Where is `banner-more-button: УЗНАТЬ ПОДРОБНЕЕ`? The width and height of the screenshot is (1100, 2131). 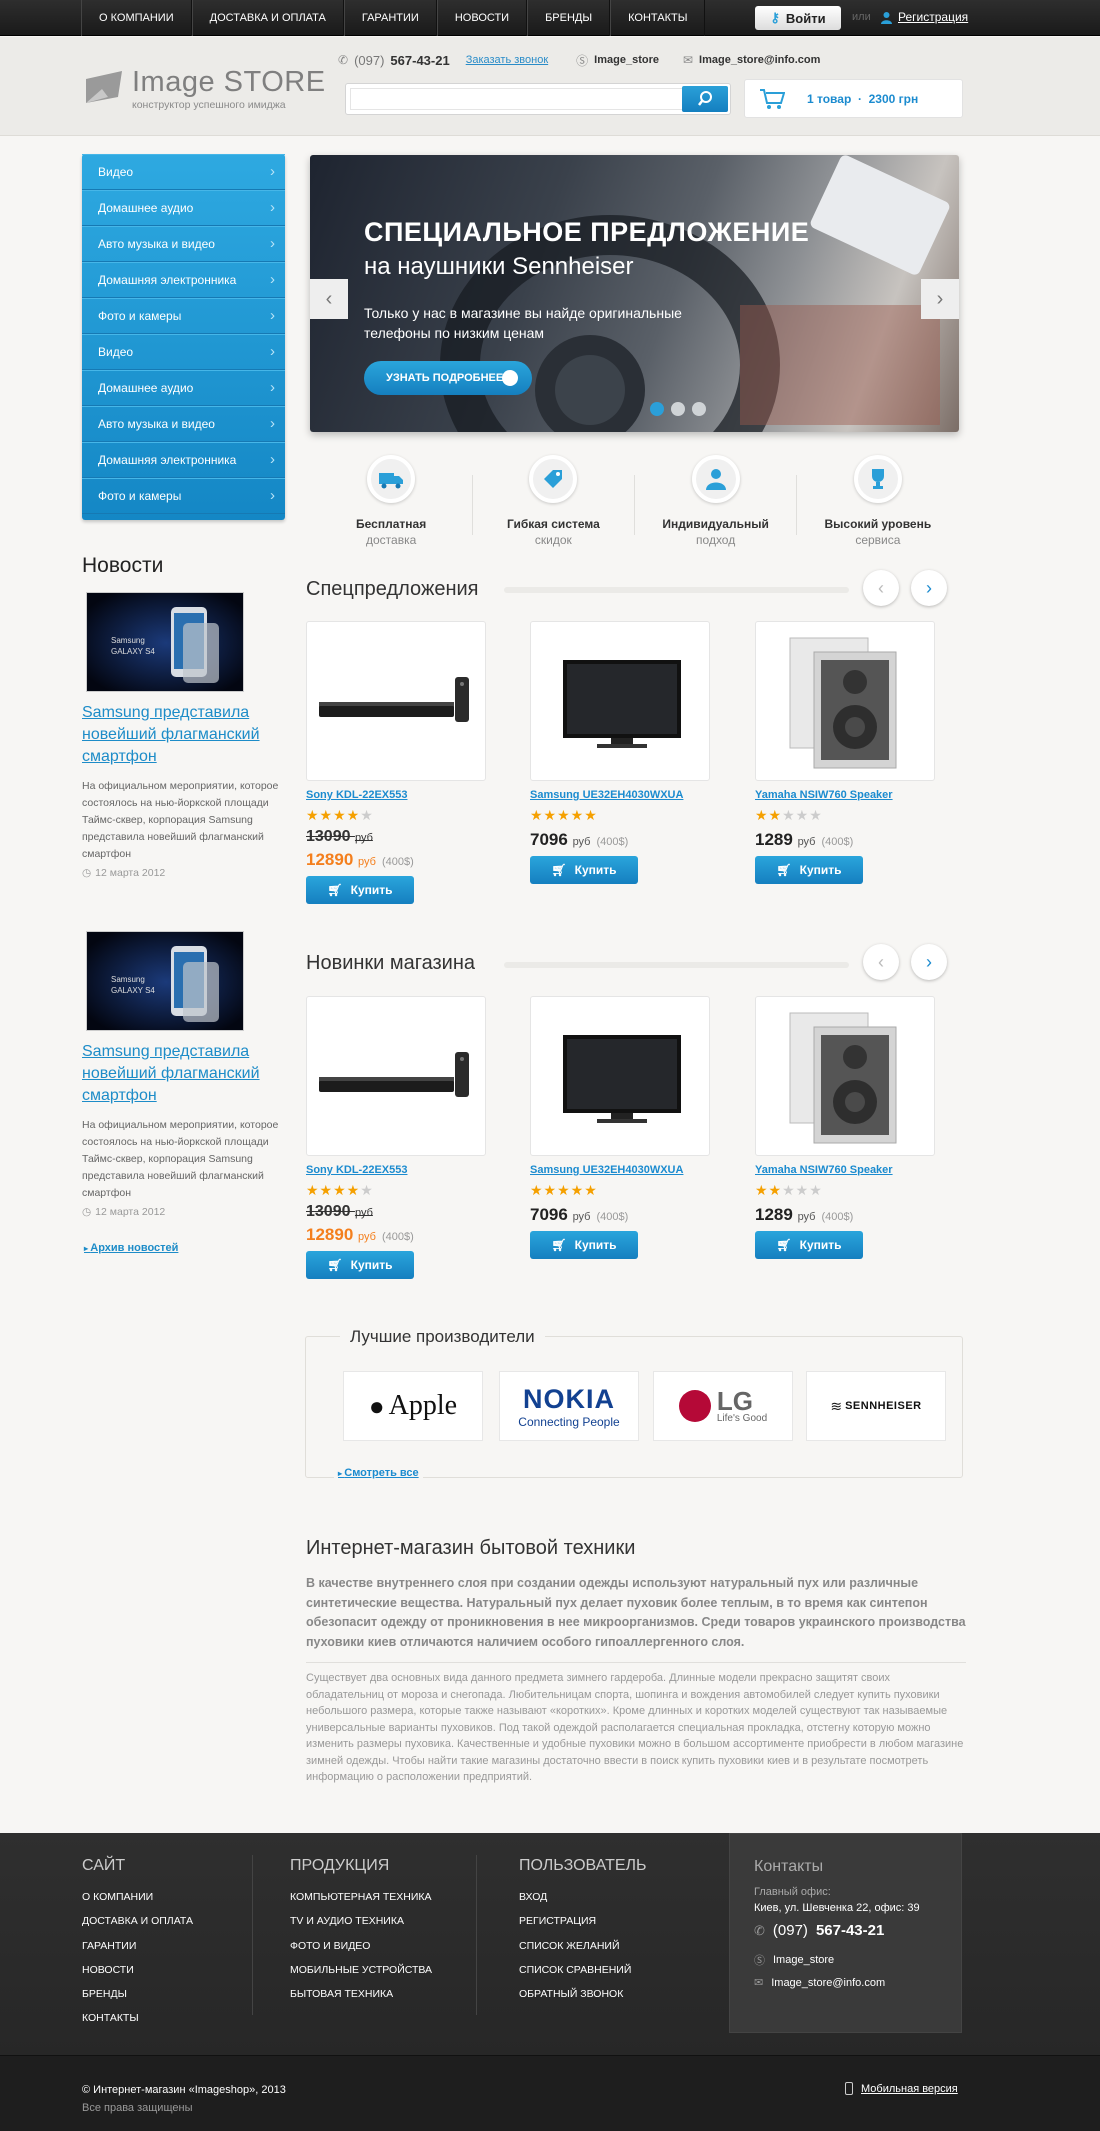 banner-more-button: УЗНАТЬ ПОДРОБНЕЕ is located at coordinates (448, 378).